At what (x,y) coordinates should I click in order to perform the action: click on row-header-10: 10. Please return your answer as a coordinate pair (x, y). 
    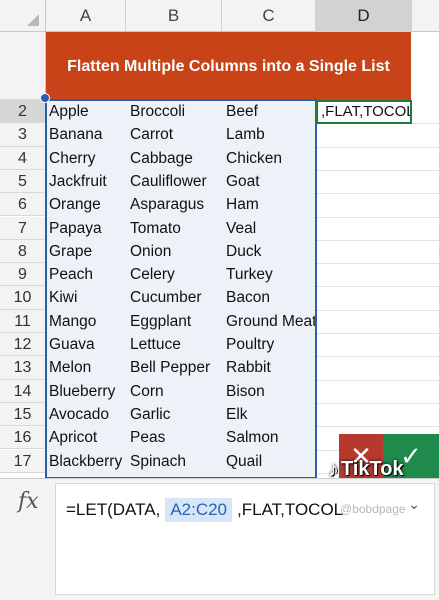
    Looking at the image, I should click on (23, 298).